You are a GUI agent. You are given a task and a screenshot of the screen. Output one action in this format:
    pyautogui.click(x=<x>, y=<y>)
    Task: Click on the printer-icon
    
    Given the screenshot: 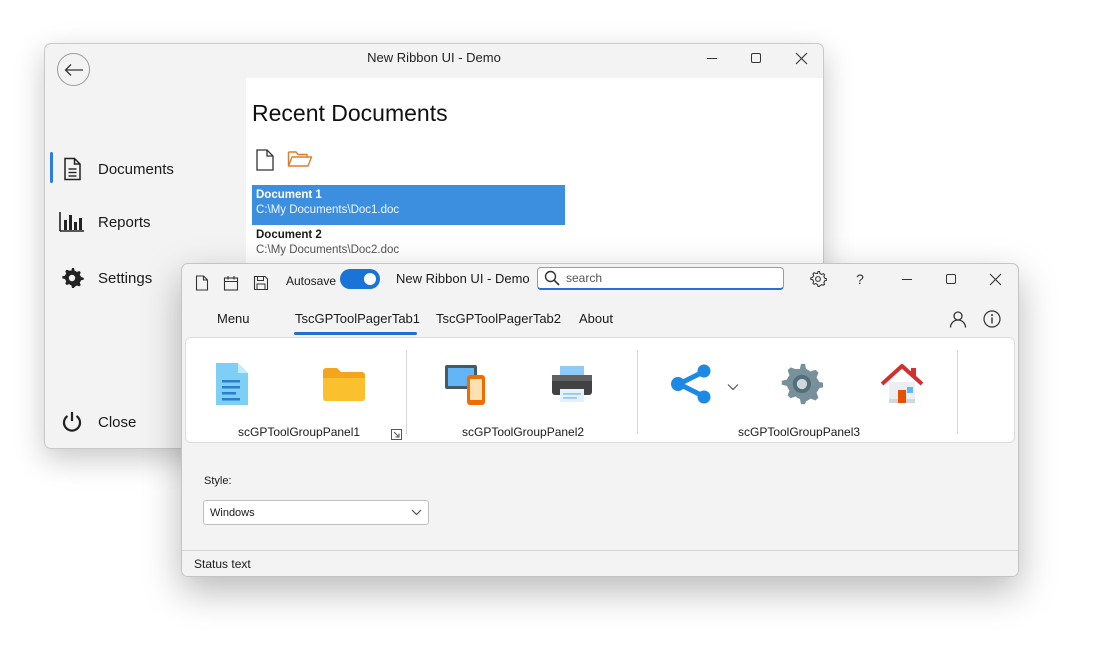 What is the action you would take?
    pyautogui.click(x=572, y=384)
    